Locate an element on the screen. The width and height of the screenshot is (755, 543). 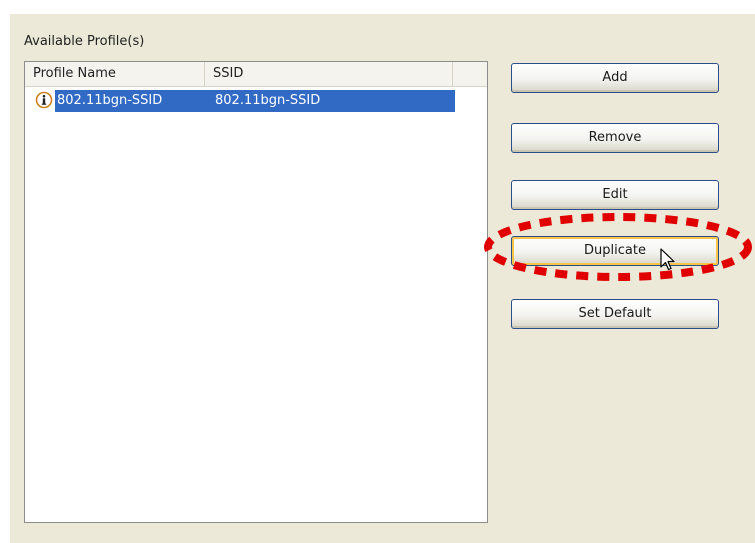
column-profile-name: Profile Name is located at coordinates (115, 74).